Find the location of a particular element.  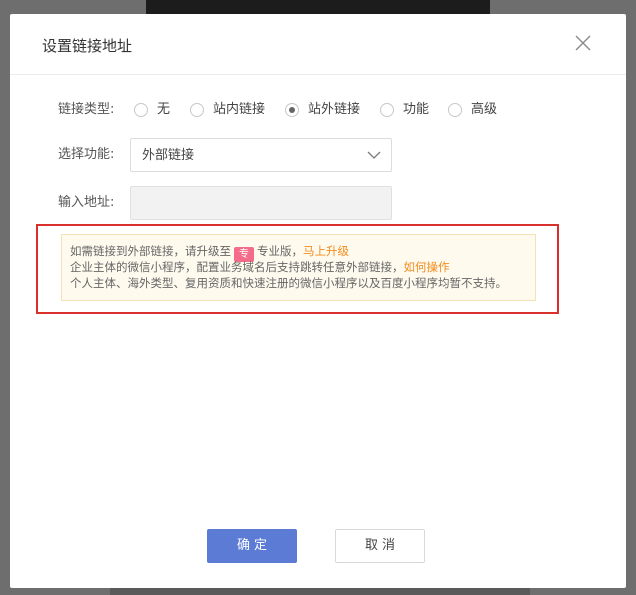

radio-function: 功能 is located at coordinates (404, 110).